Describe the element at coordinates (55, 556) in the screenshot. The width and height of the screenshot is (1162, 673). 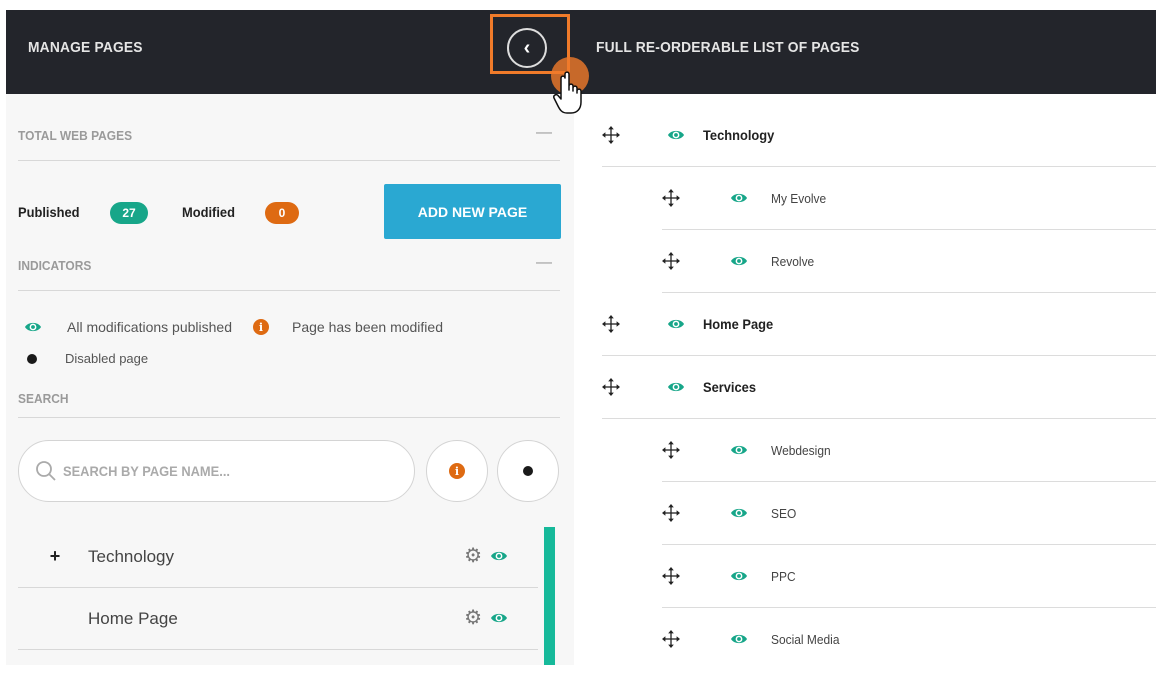
I see `expand-icon: +` at that location.